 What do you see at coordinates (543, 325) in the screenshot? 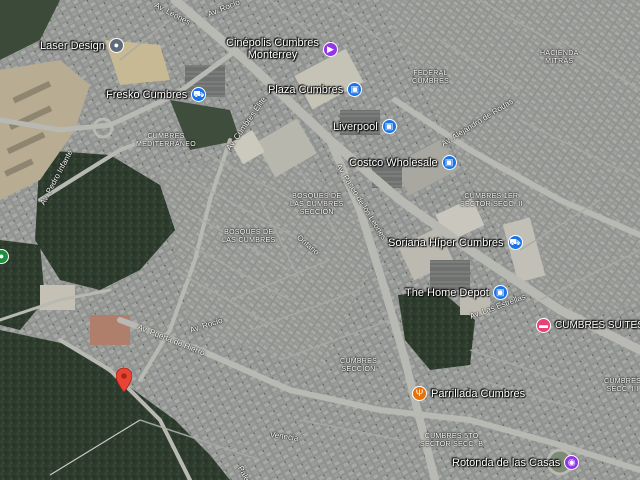
I see `bed-icon: ▬` at bounding box center [543, 325].